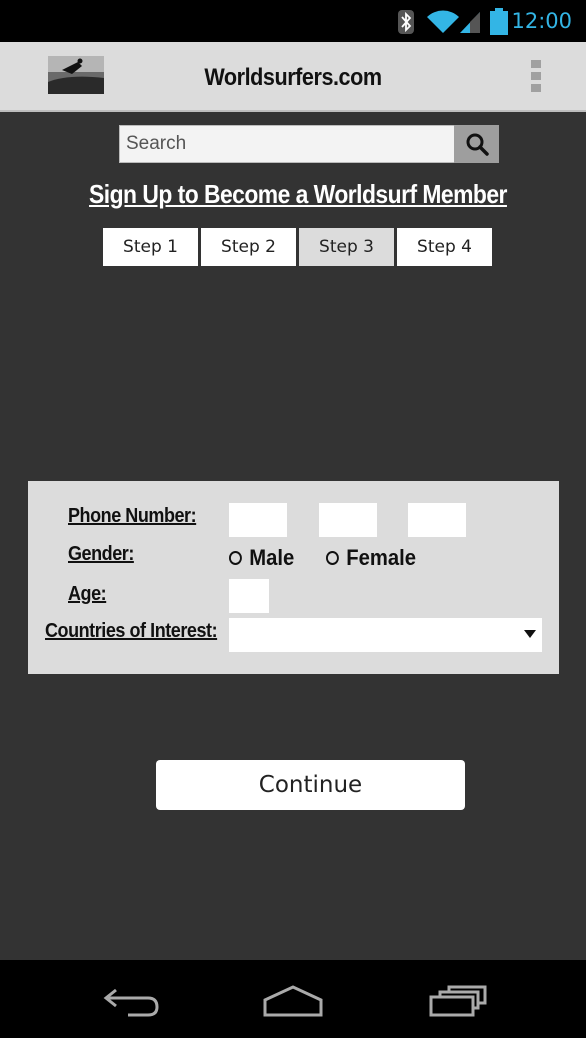 The height and width of the screenshot is (1038, 586). I want to click on search-button, so click(476, 144).